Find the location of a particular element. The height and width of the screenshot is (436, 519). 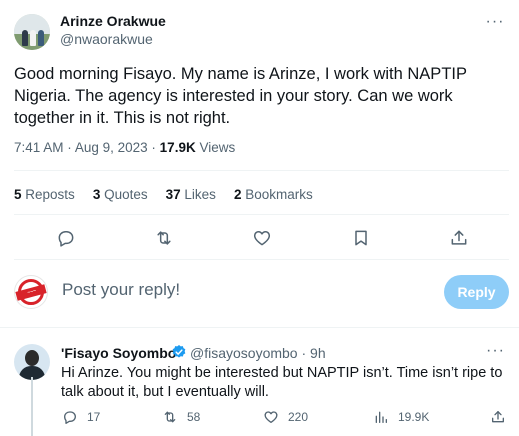

reposts-stat: 5 Reposts is located at coordinates (44, 194).